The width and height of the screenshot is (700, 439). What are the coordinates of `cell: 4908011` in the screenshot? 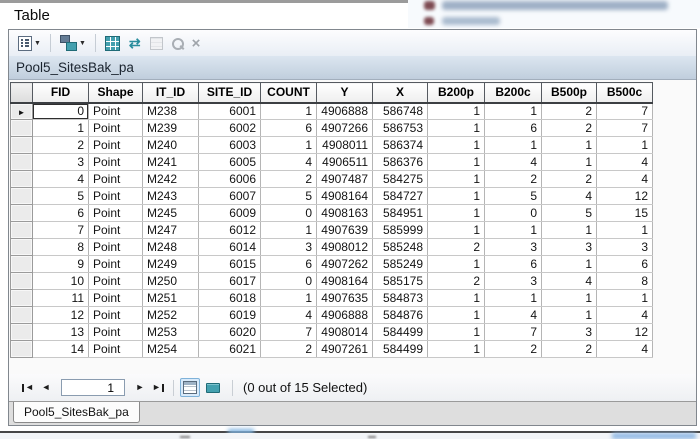 It's located at (344, 145).